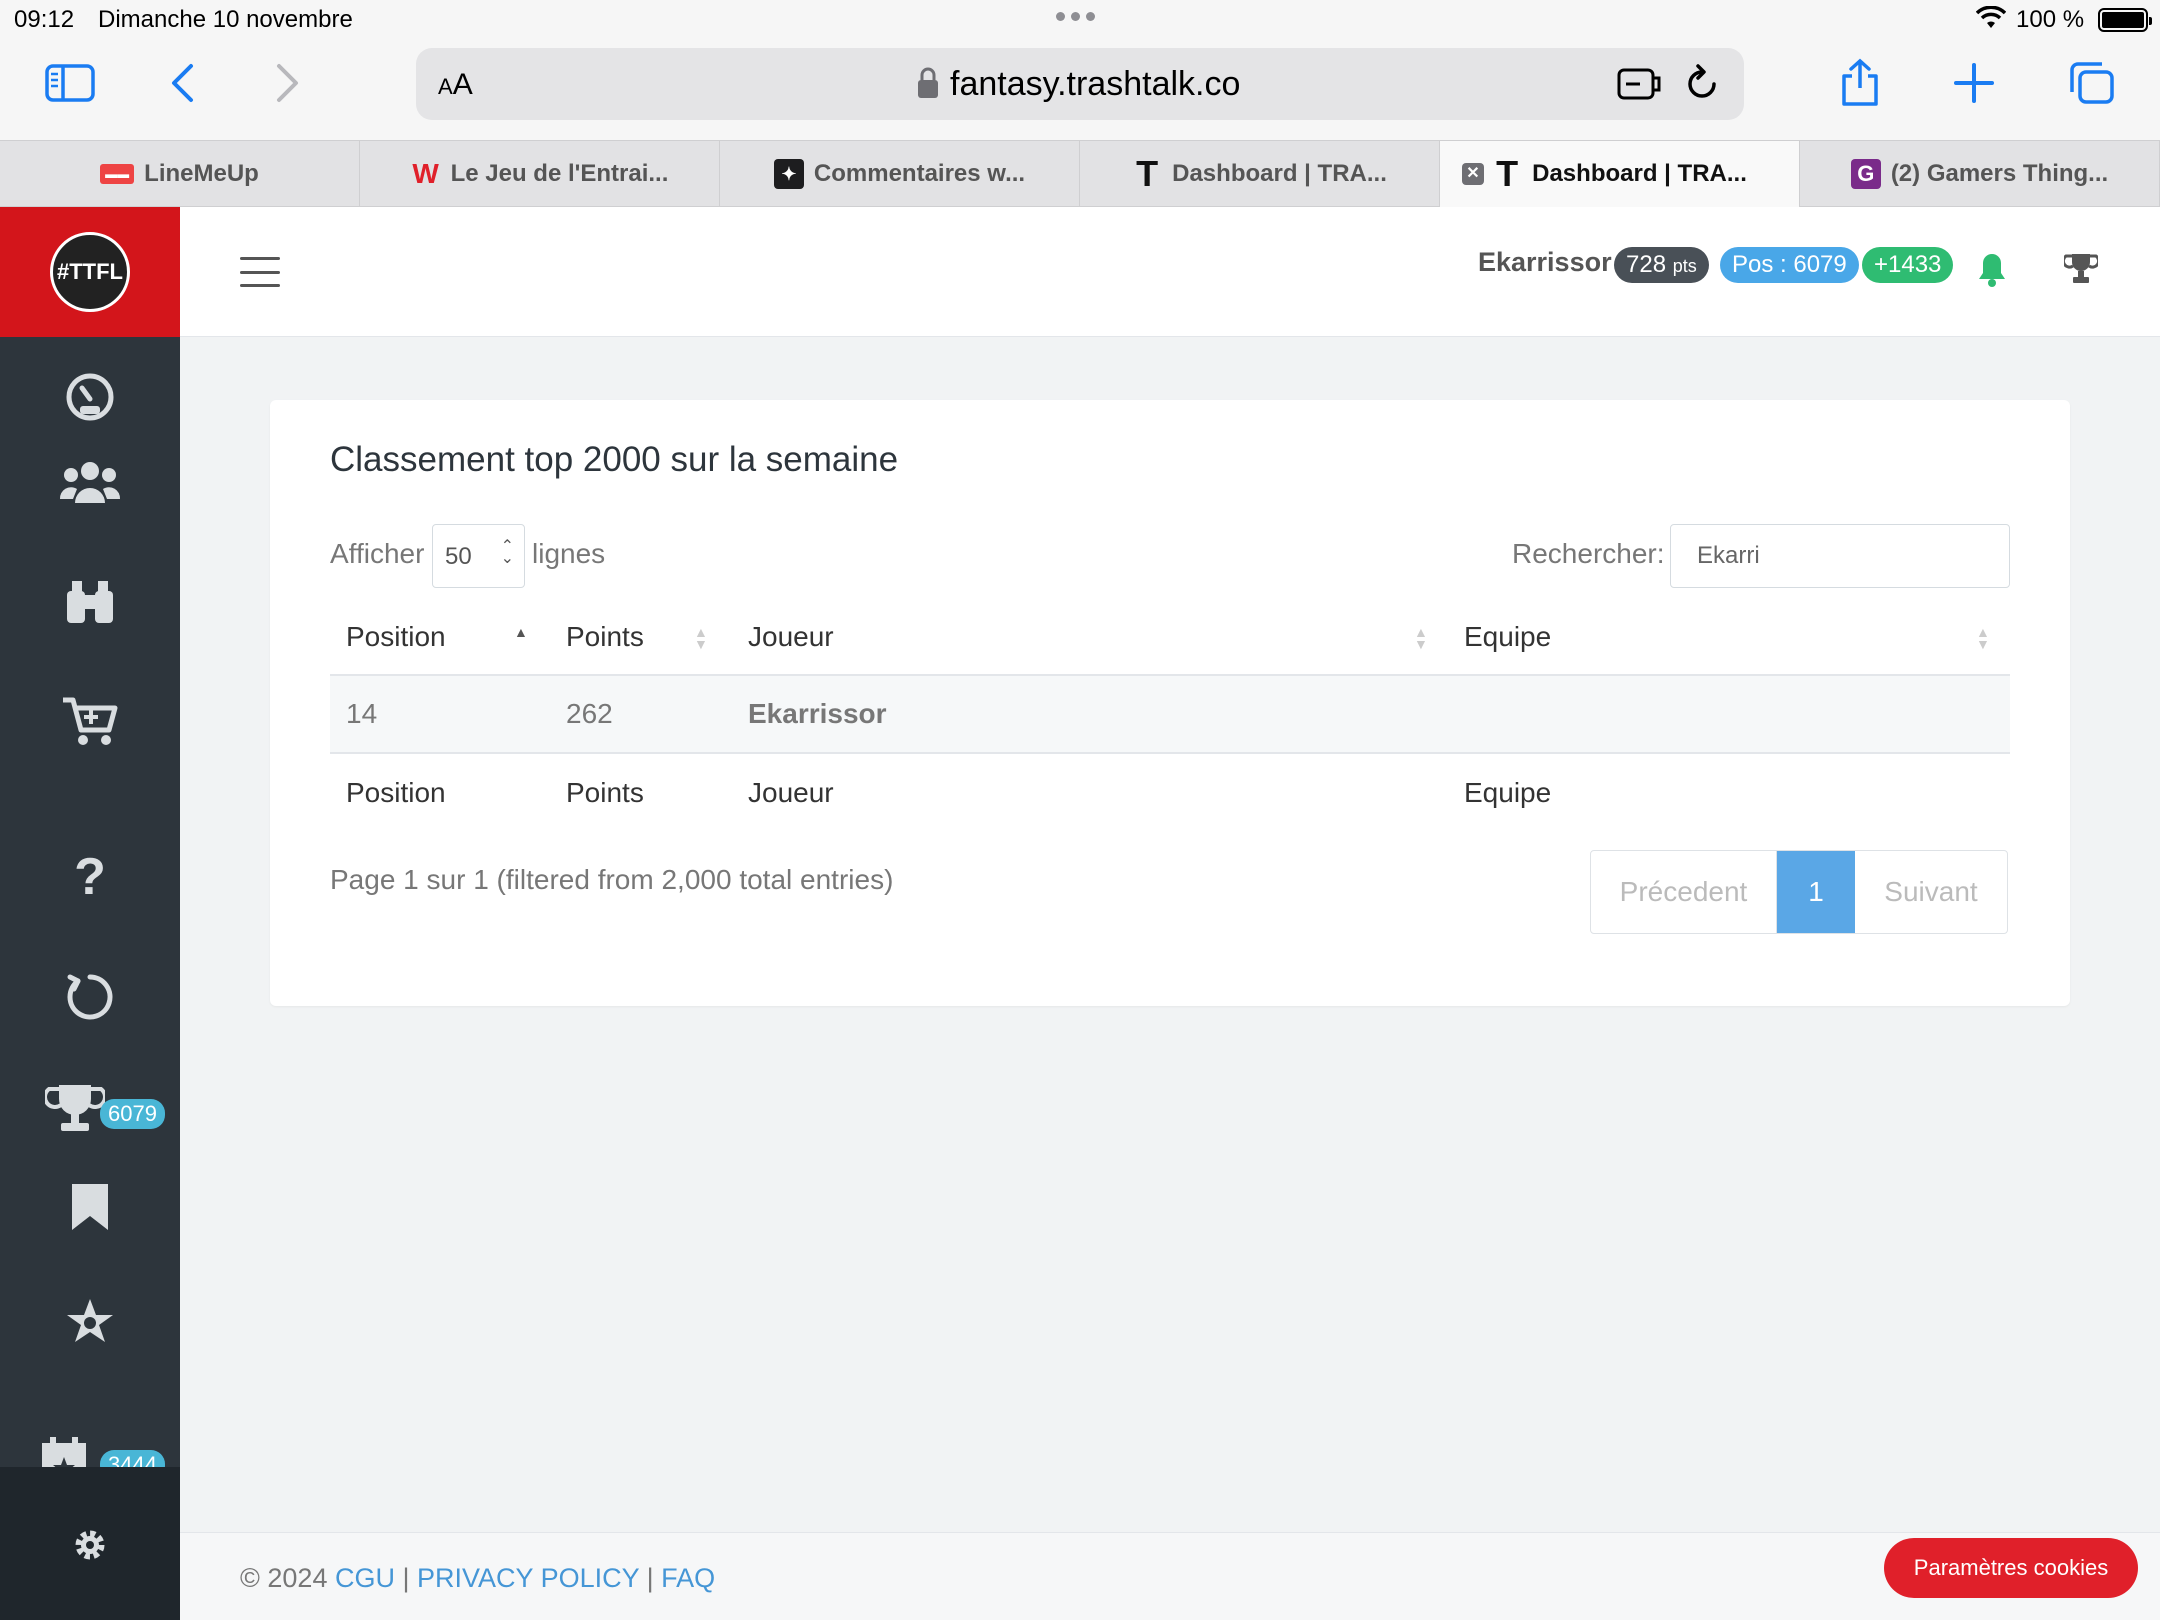 The image size is (2160, 1620). What do you see at coordinates (44, 19) in the screenshot?
I see `status-time: 09:12` at bounding box center [44, 19].